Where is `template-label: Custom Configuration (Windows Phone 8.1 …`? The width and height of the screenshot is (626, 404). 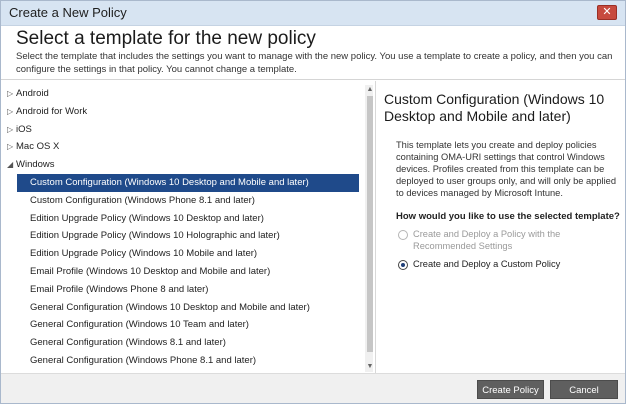
template-label: Custom Configuration (Windows Phone 8.1 … is located at coordinates (142, 200).